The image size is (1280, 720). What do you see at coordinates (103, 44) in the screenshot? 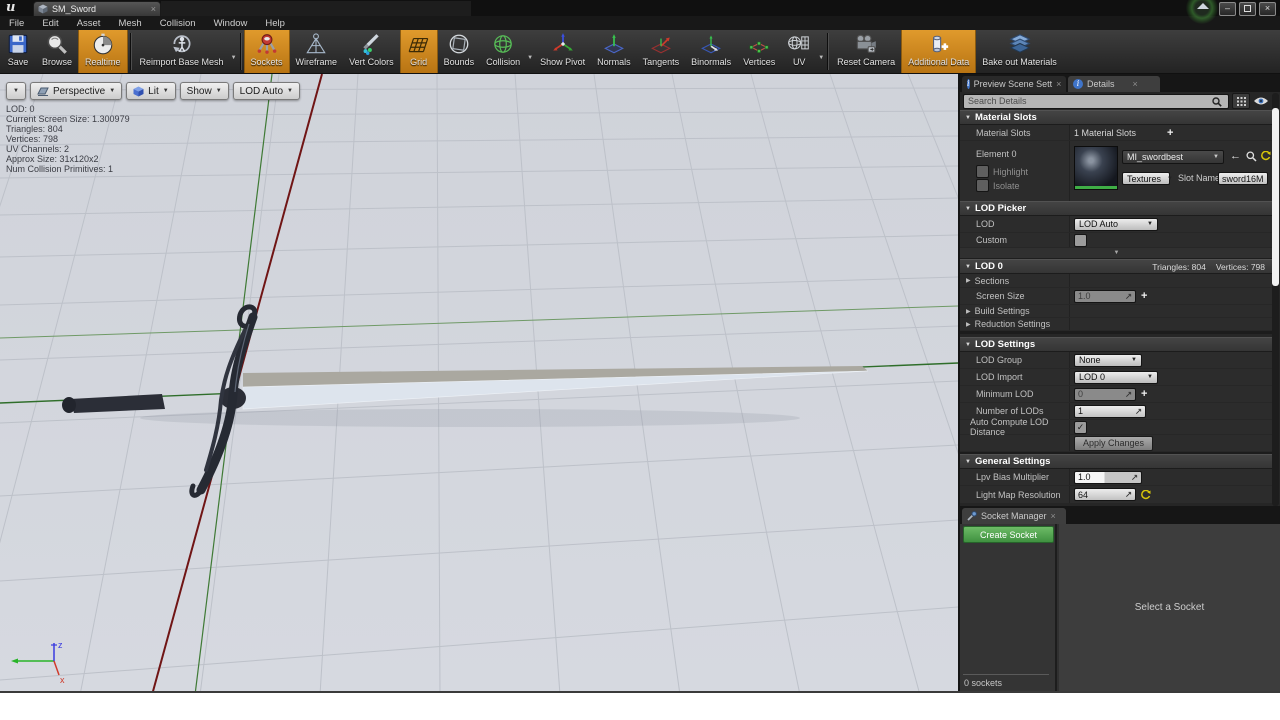
I see `realtime-icon` at bounding box center [103, 44].